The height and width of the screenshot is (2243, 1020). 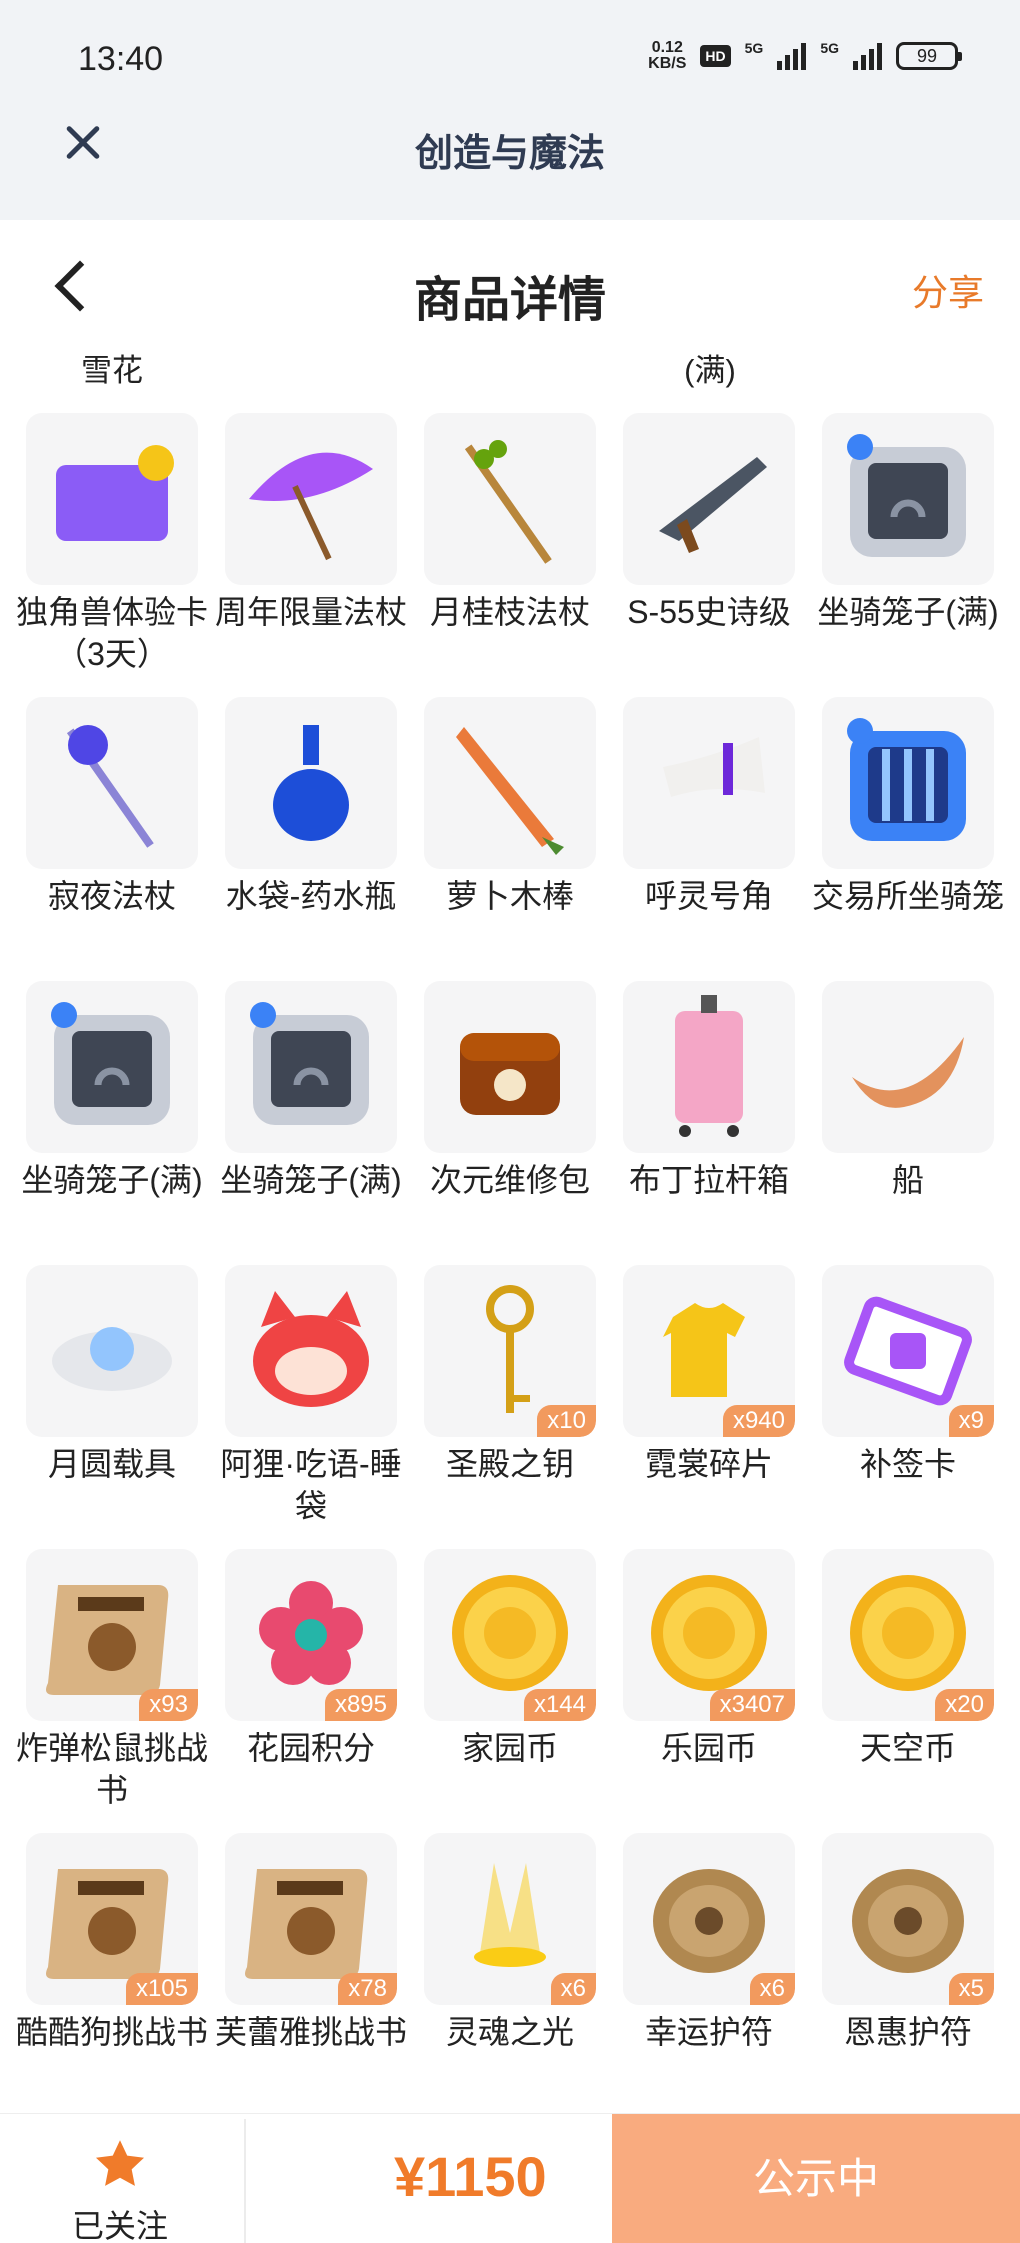 What do you see at coordinates (510, 1074) in the screenshot?
I see `repair-bag-icon` at bounding box center [510, 1074].